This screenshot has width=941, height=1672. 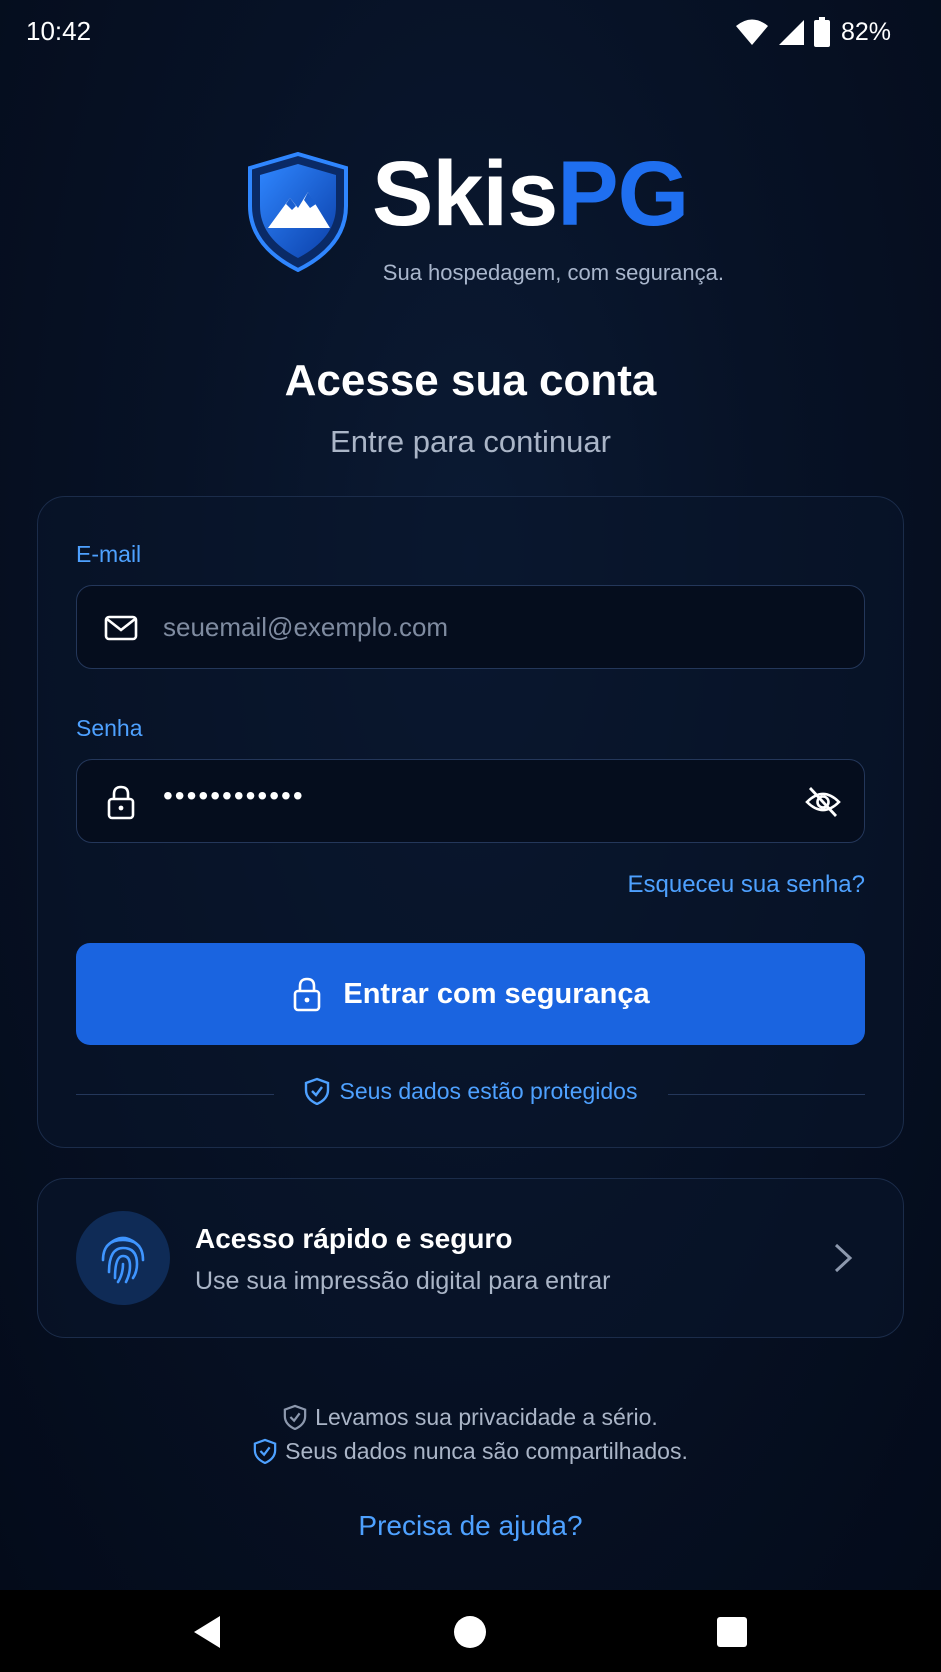 I want to click on system-nav-bar, so click(x=470, y=1631).